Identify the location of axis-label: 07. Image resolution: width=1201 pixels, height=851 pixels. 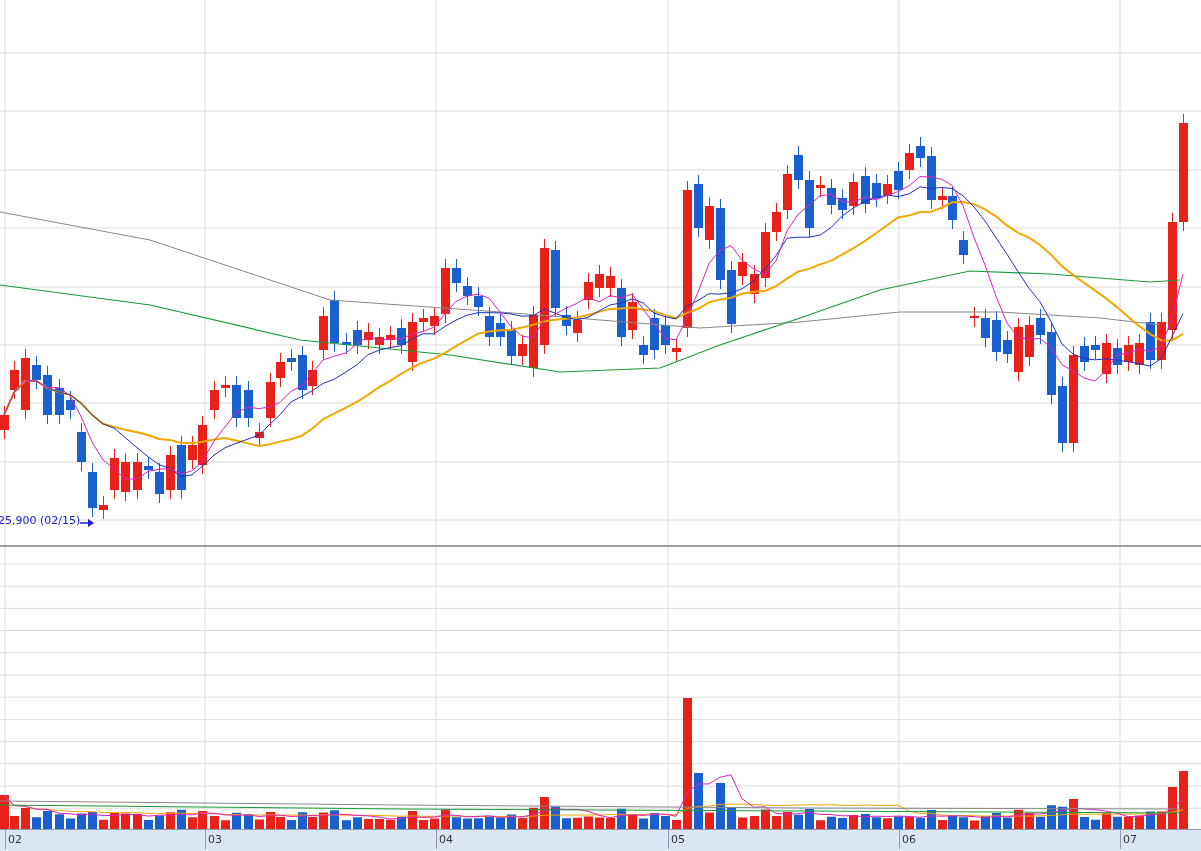
(1128, 839).